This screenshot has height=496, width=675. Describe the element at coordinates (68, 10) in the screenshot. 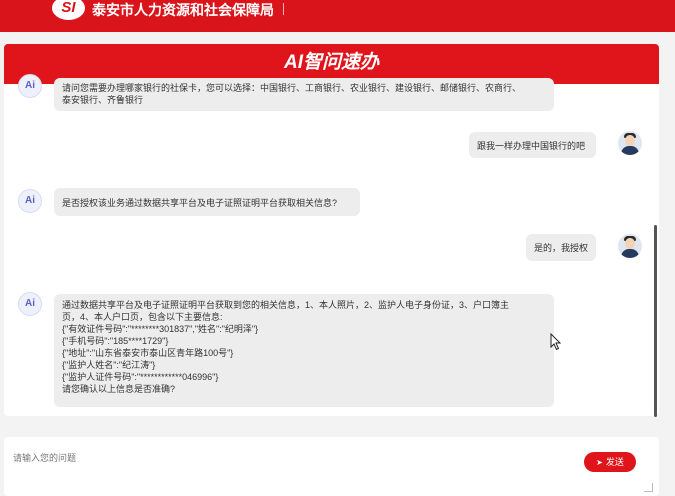

I see `si-logo-icon: SI` at that location.